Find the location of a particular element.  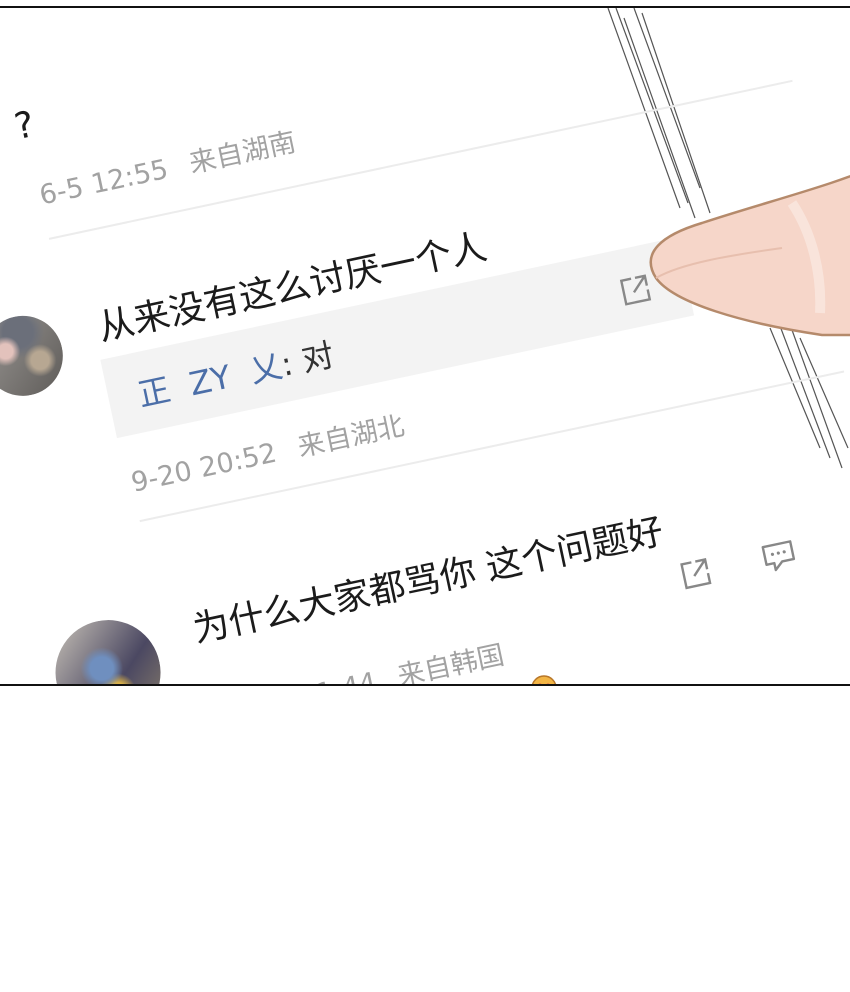

reply-line: 正 ZY 乂: 对 is located at coordinates (235, 373).